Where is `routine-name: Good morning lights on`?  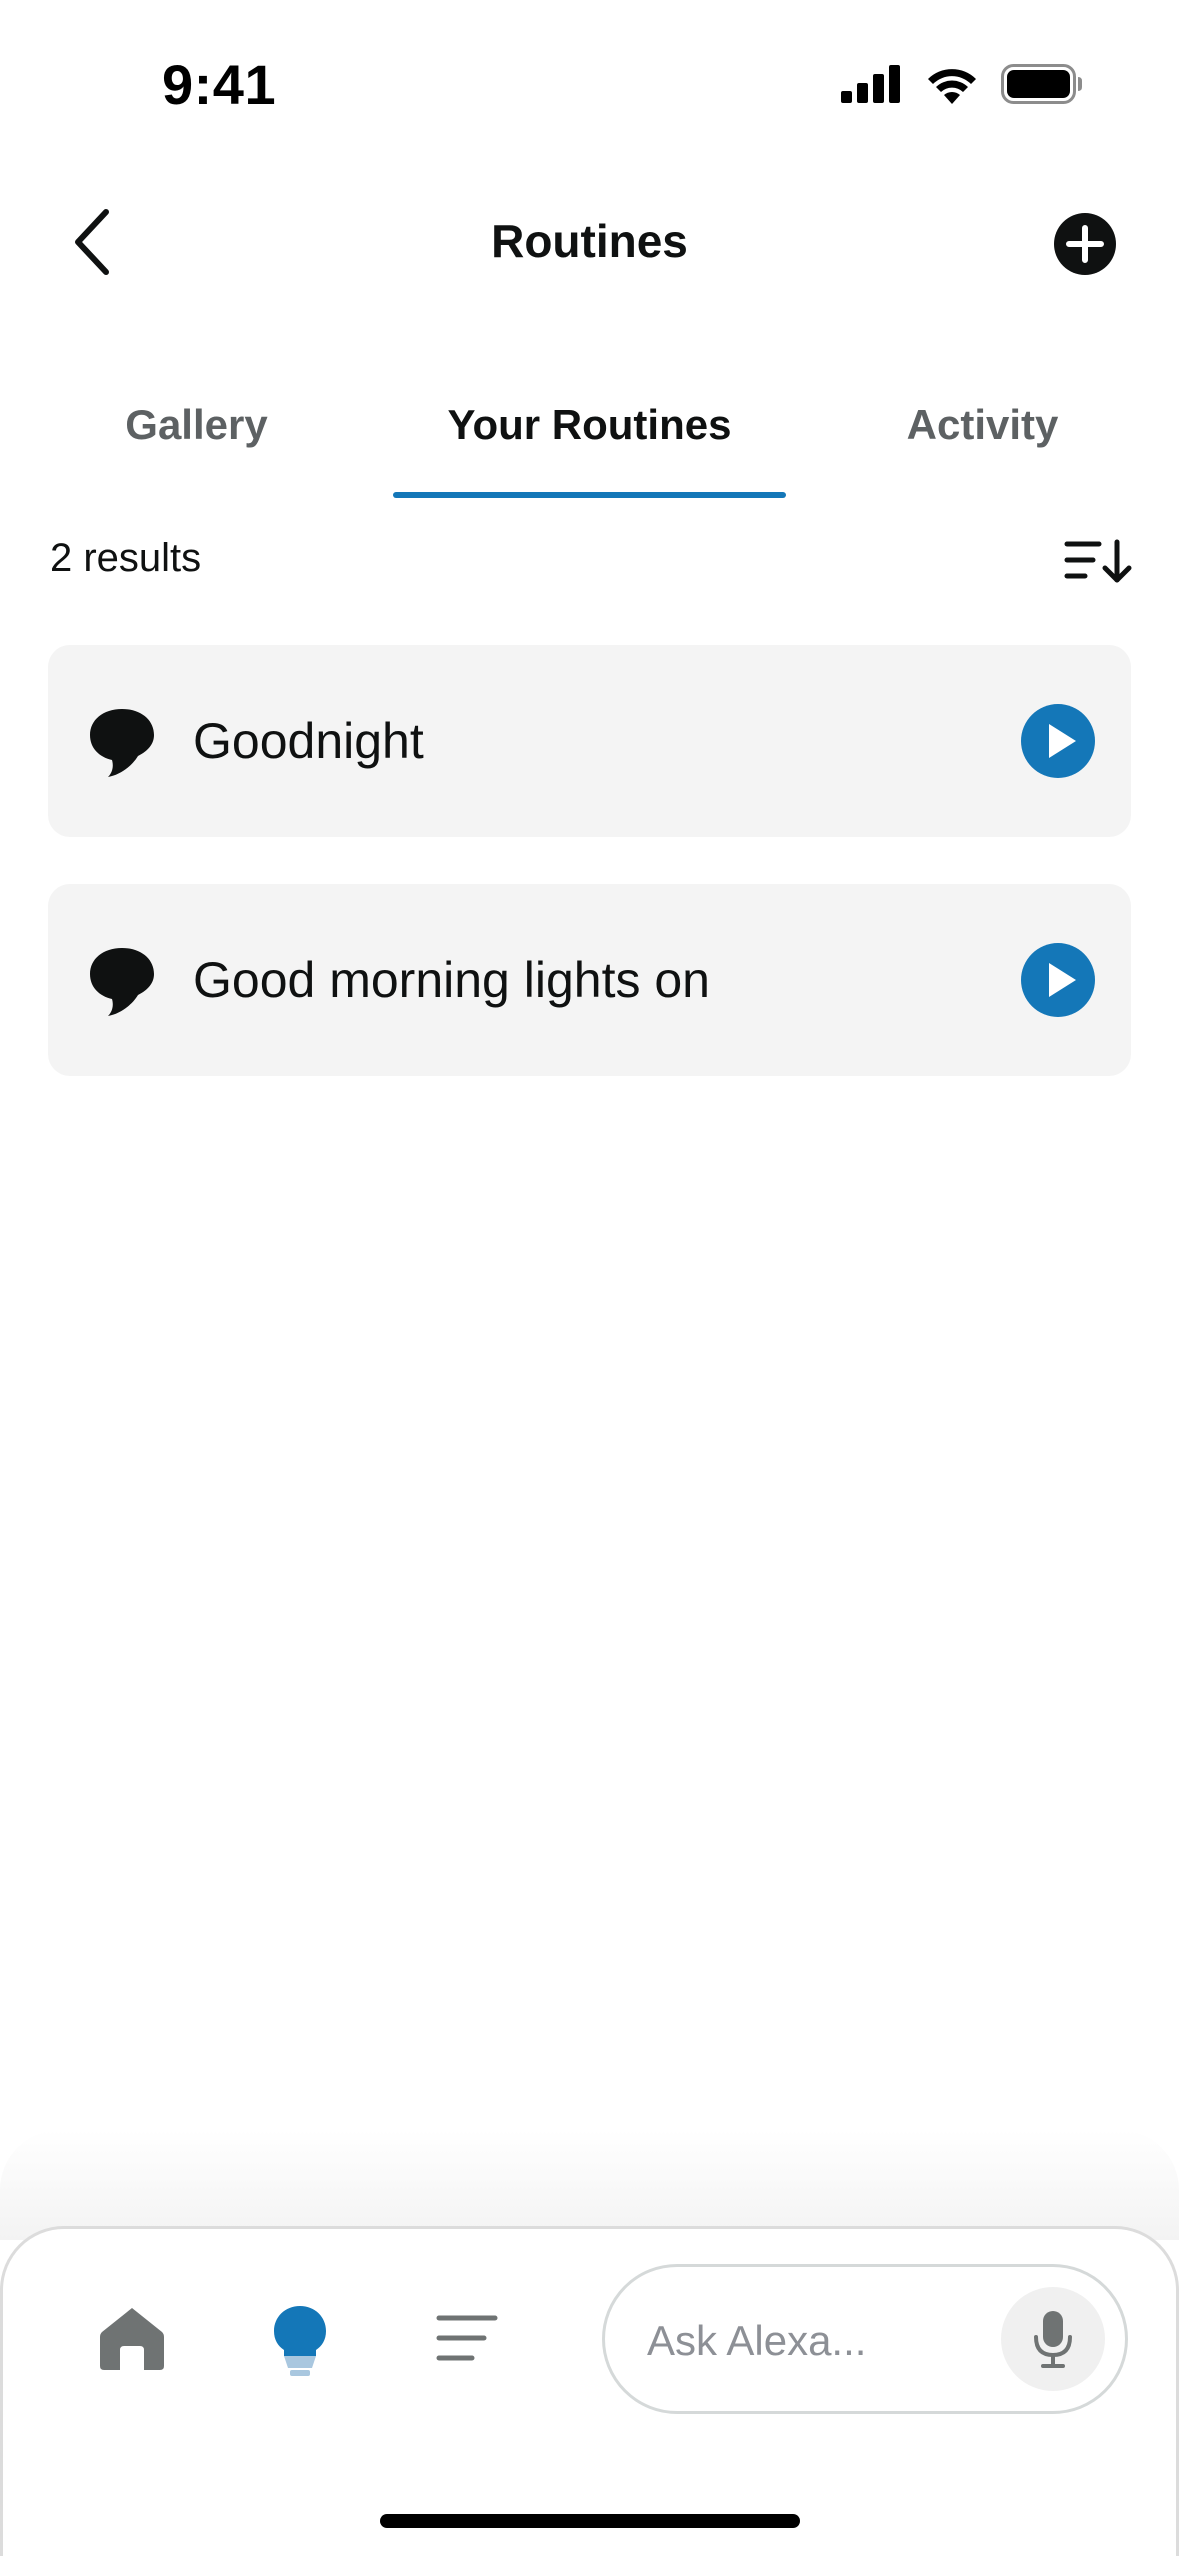
routine-name: Good morning lights on is located at coordinates (451, 980).